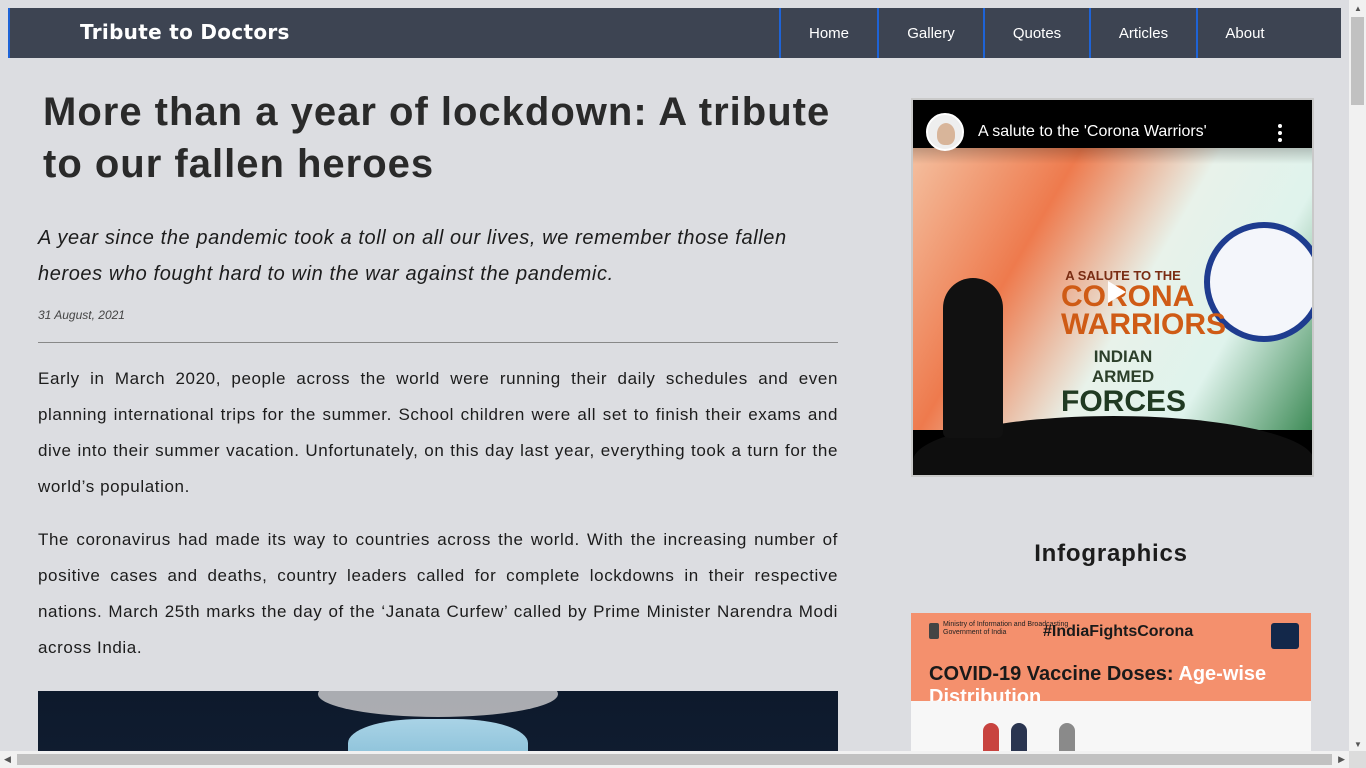 The height and width of the screenshot is (768, 1366). What do you see at coordinates (1123, 366) in the screenshot?
I see `thumbnail-line: INDIAN ARMED` at bounding box center [1123, 366].